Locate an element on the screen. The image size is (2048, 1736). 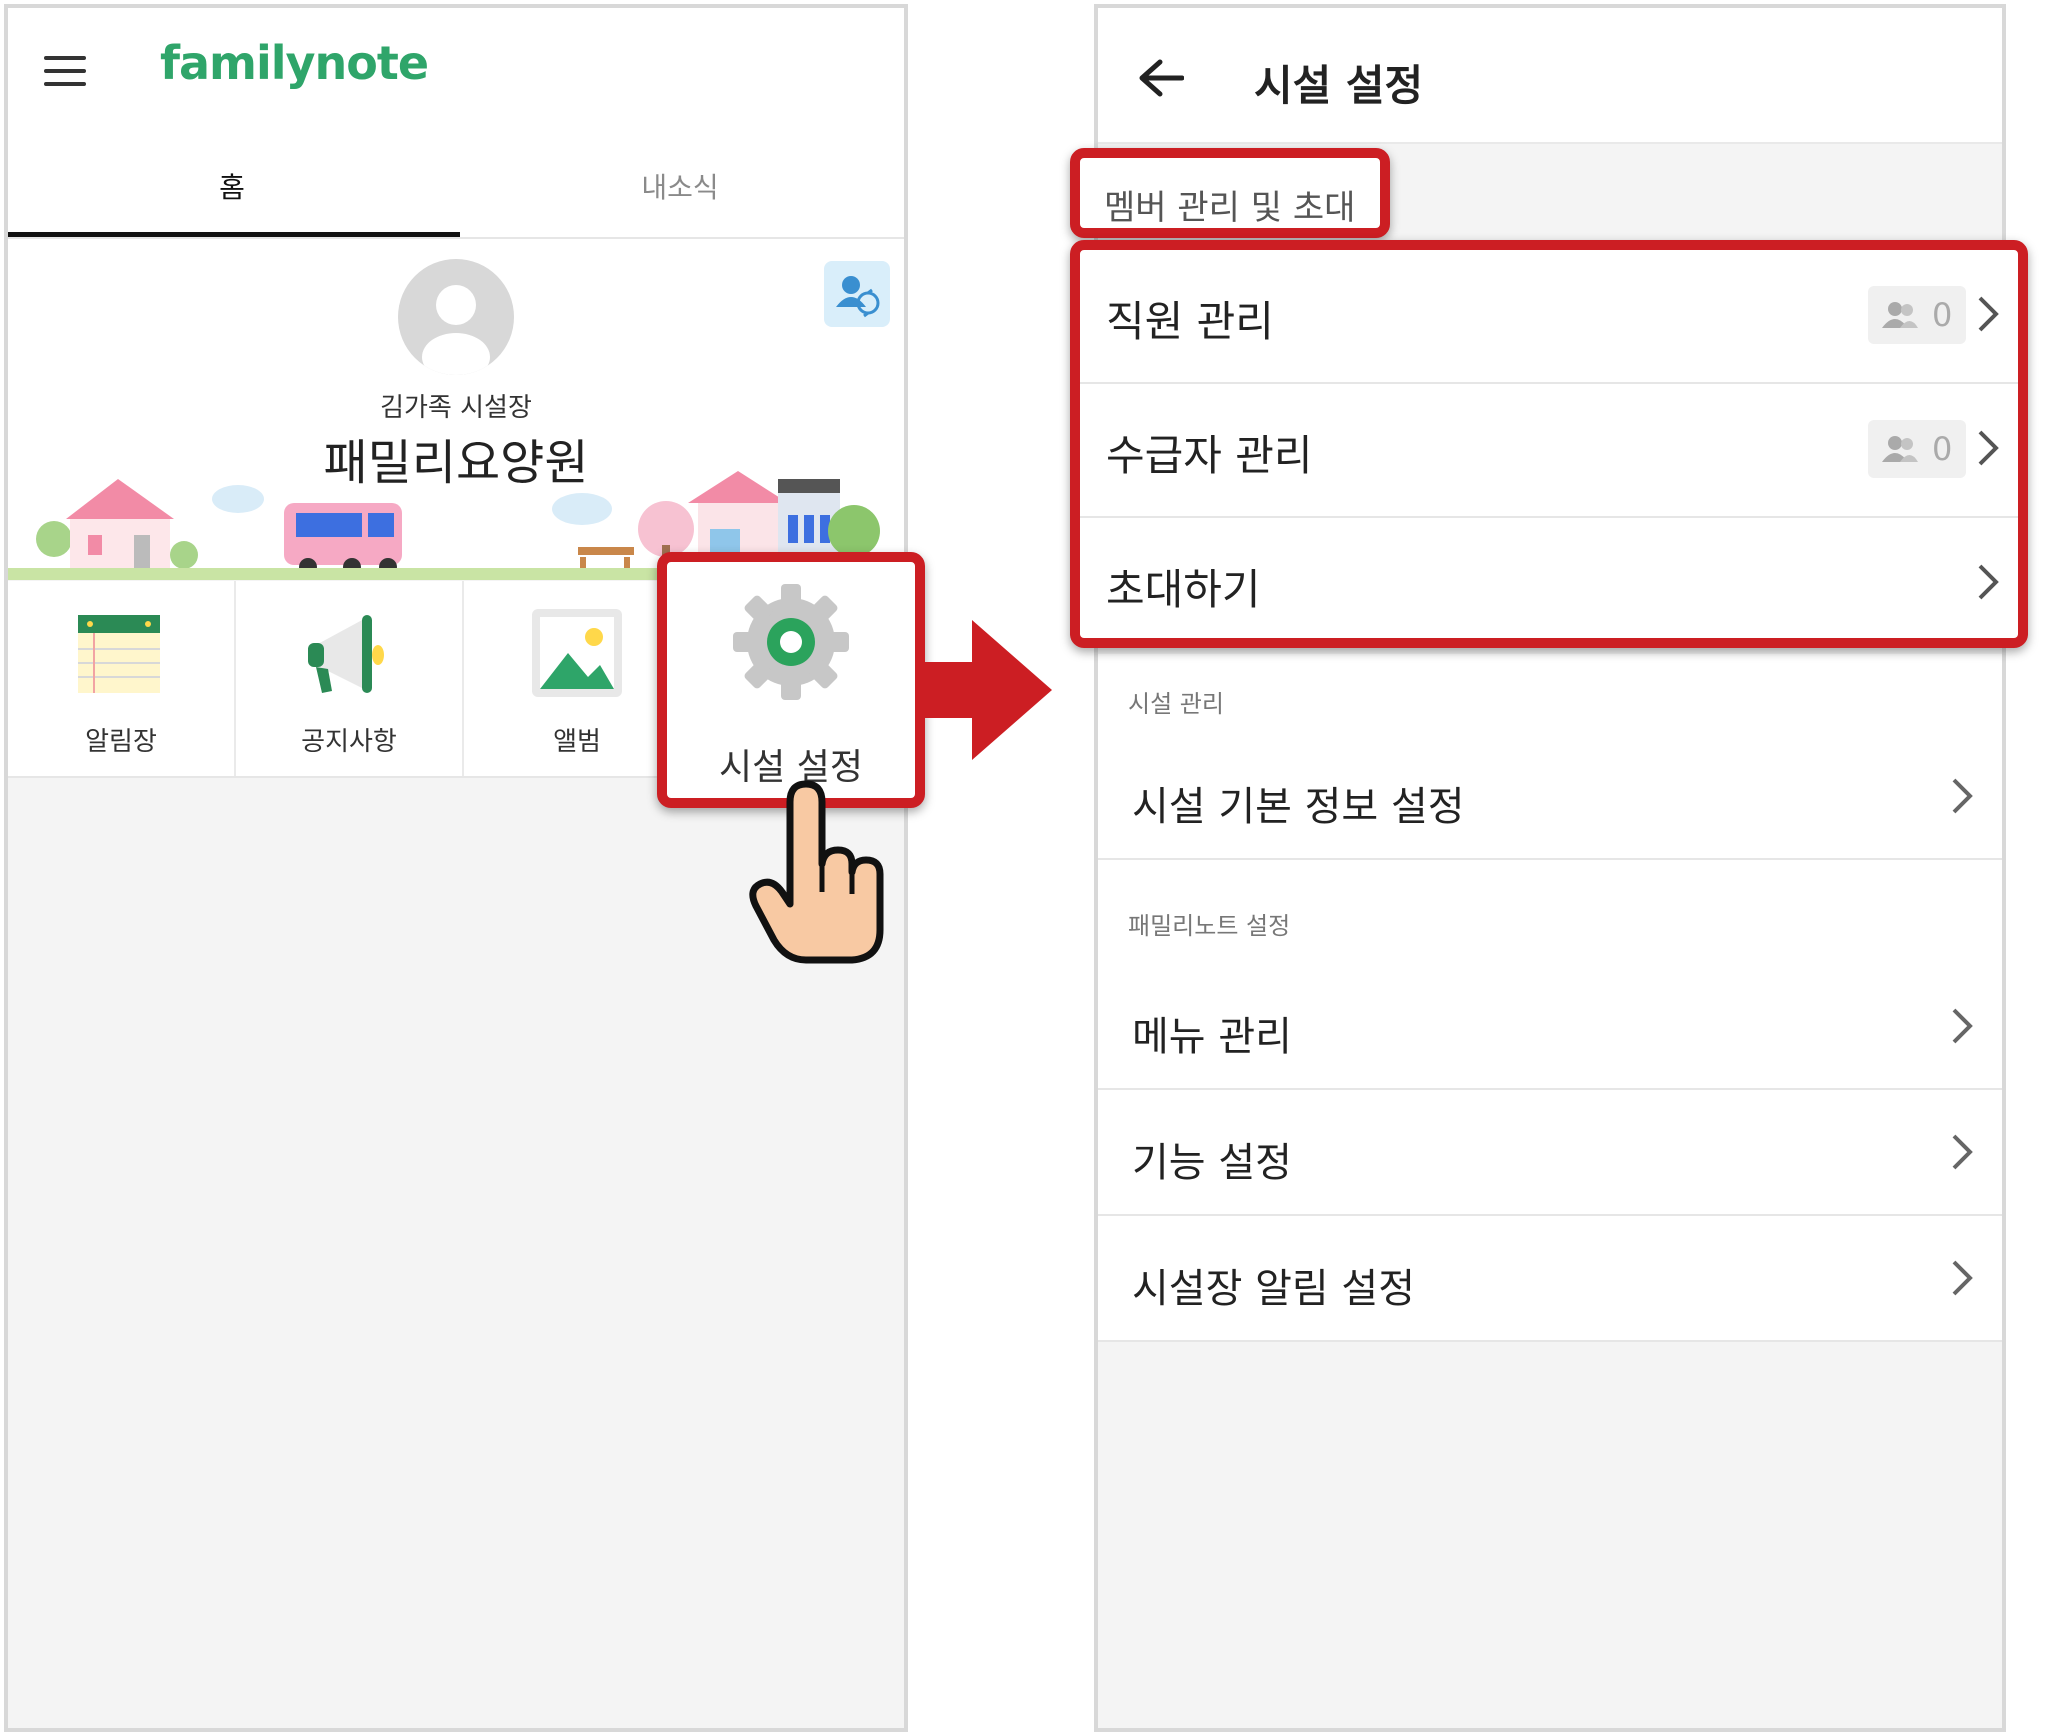
notebook-icon is located at coordinates (119, 654).